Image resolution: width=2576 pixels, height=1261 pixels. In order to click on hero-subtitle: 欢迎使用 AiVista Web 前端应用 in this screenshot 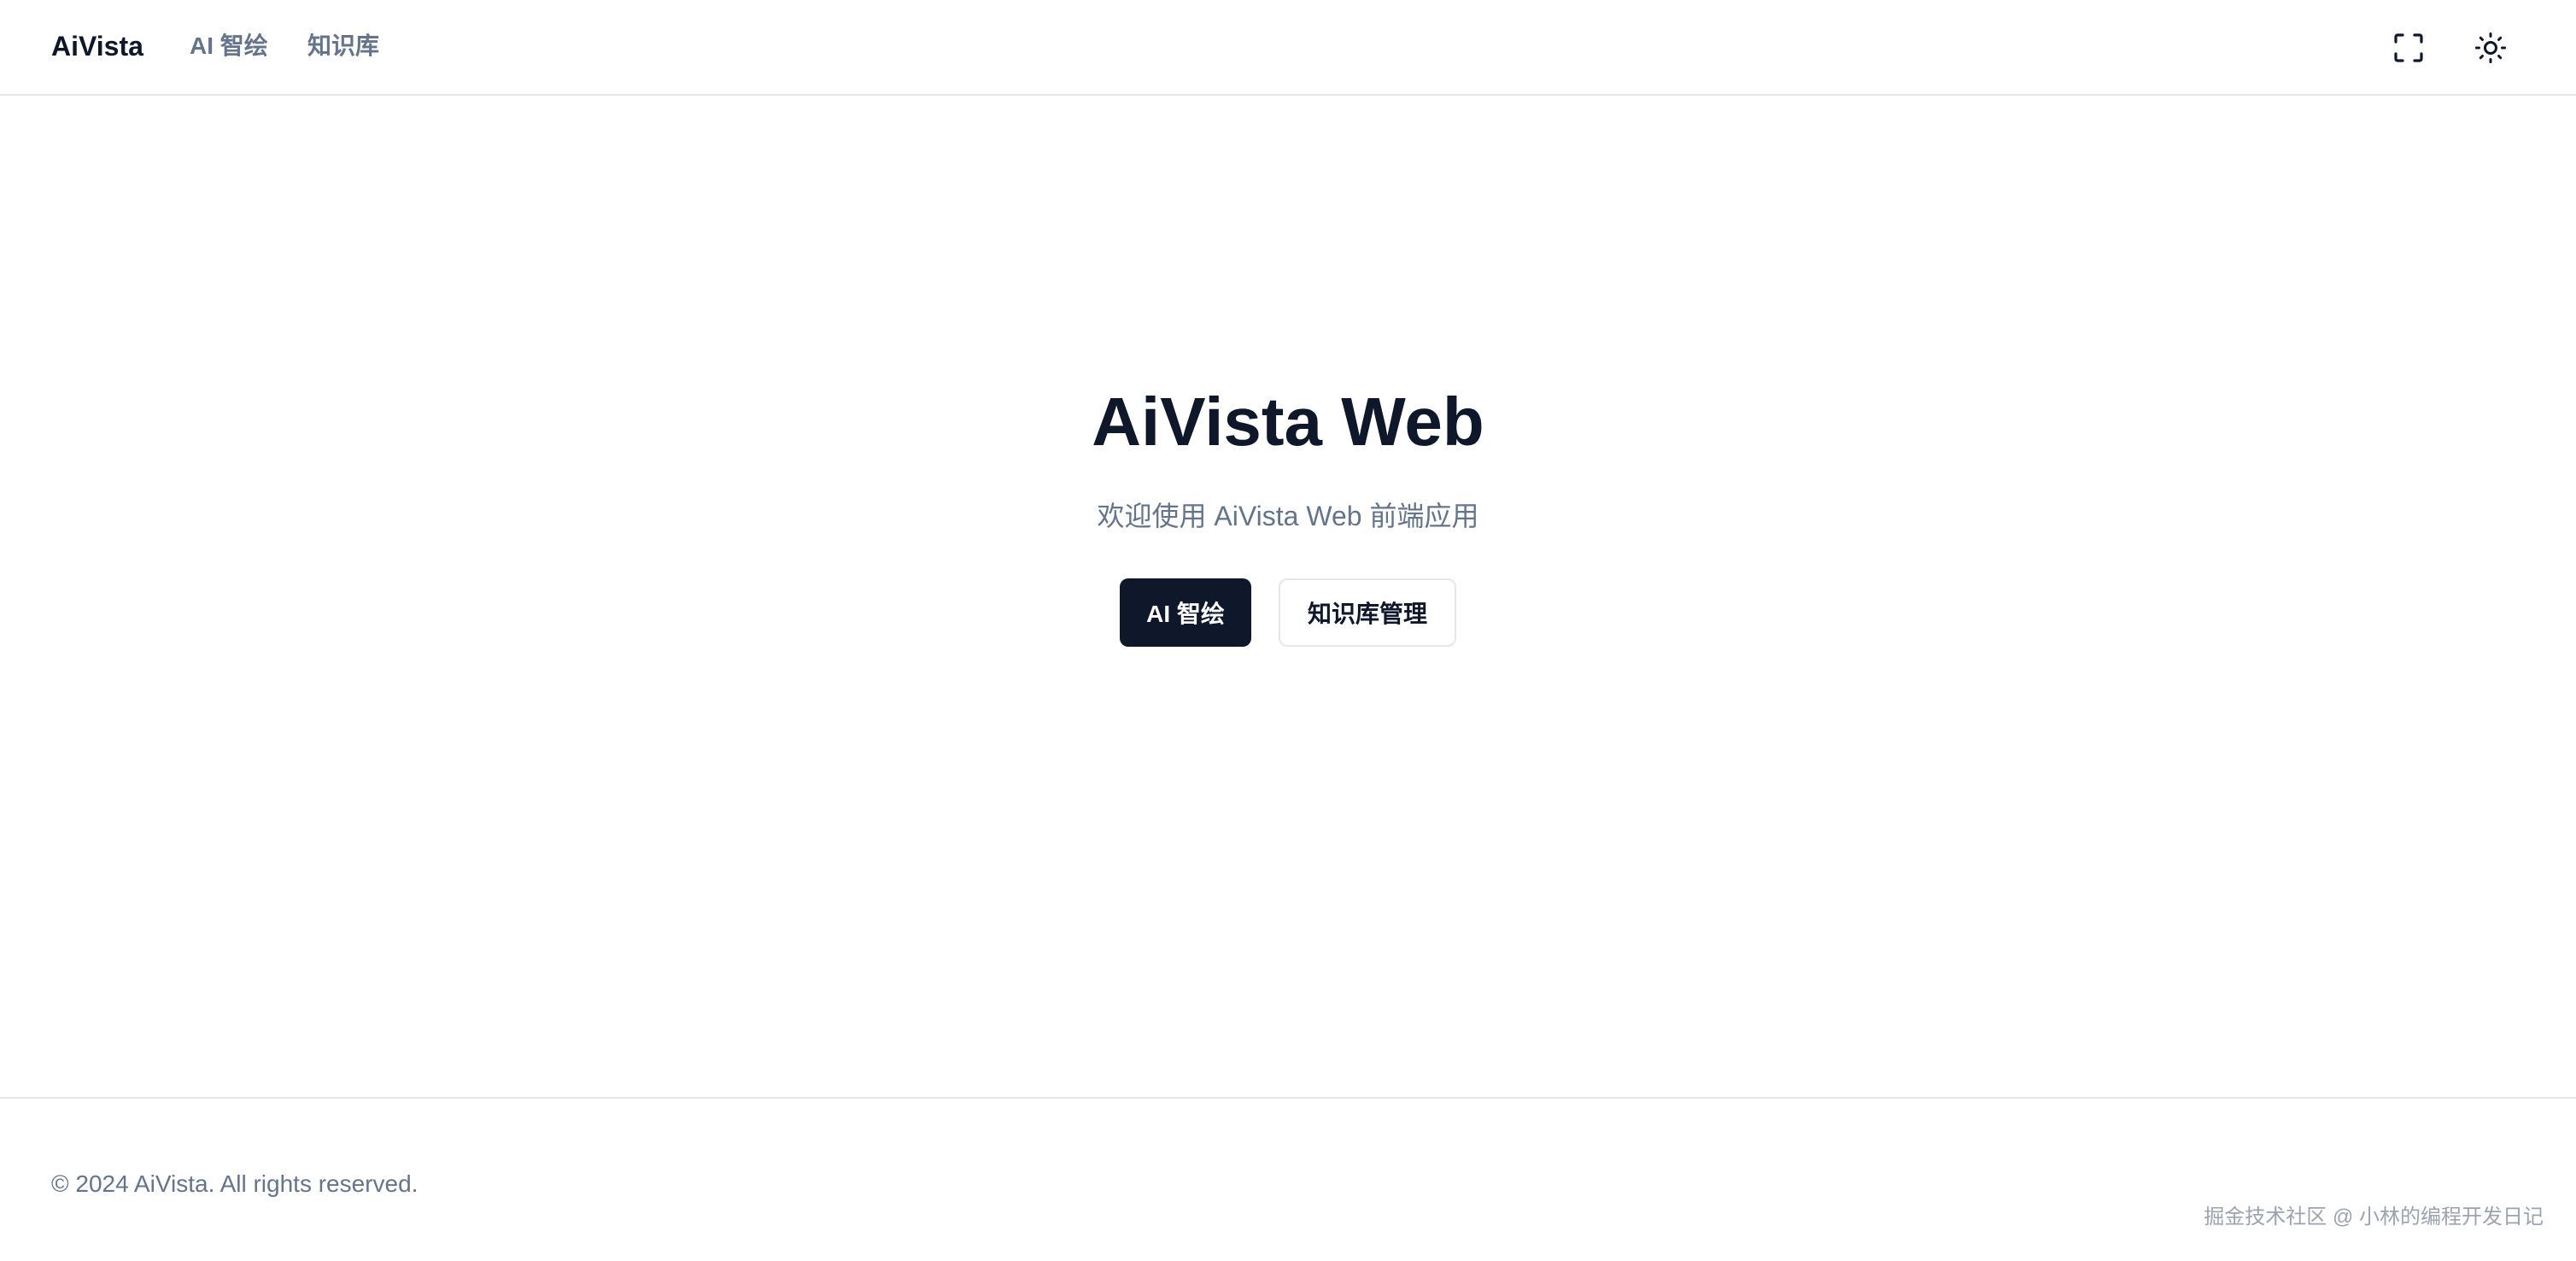, I will do `click(1288, 516)`.